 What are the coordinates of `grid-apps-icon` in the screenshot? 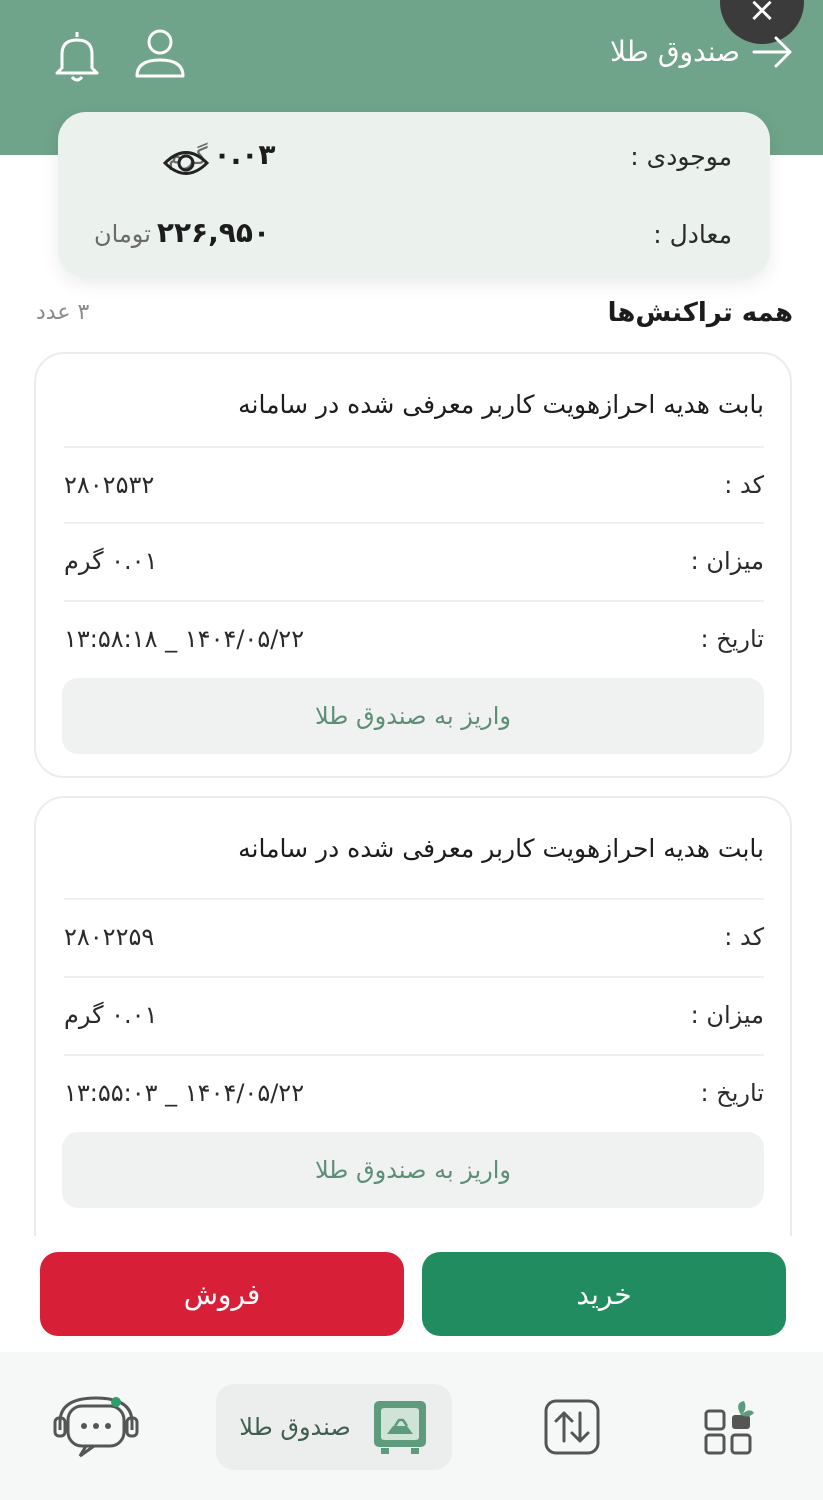 It's located at (729, 1428).